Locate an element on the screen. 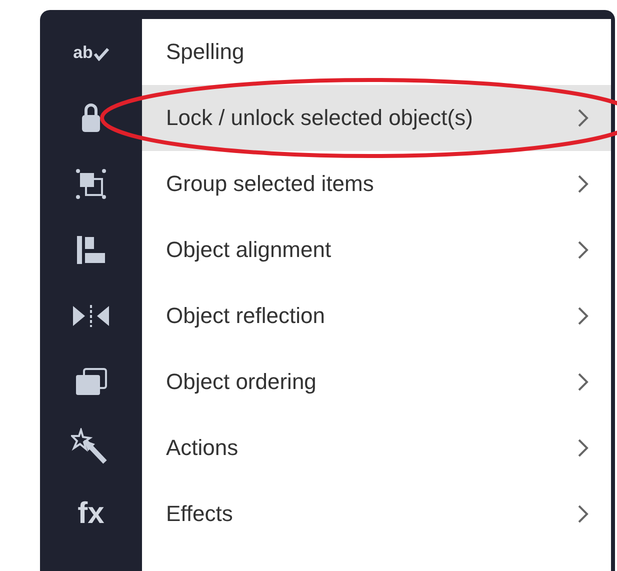 The image size is (617, 571). layers-icon is located at coordinates (91, 382).